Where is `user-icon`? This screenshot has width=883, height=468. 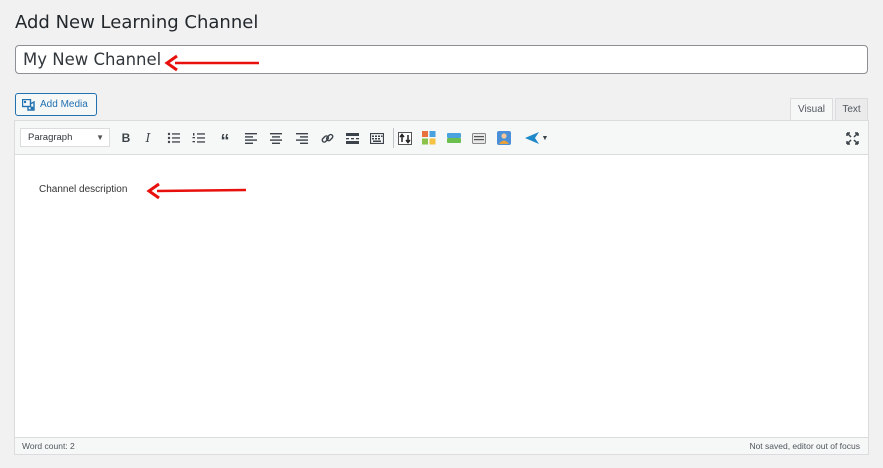 user-icon is located at coordinates (504, 138).